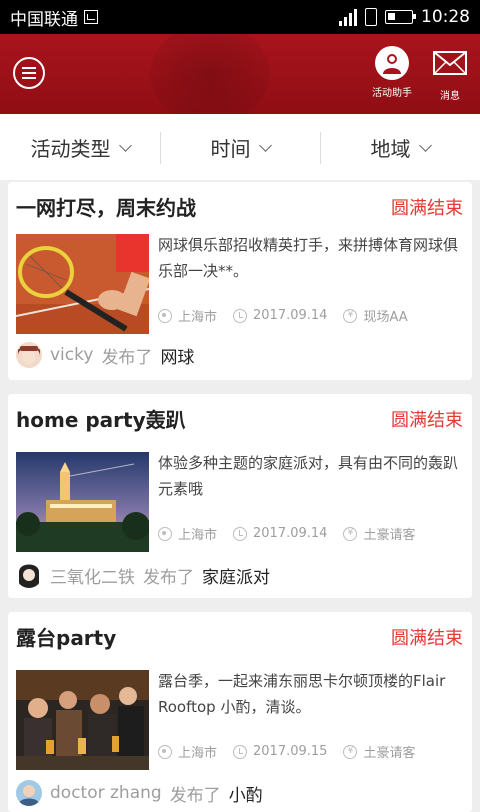 The image size is (480, 812). I want to click on activity-tag: 小酌, so click(245, 795).